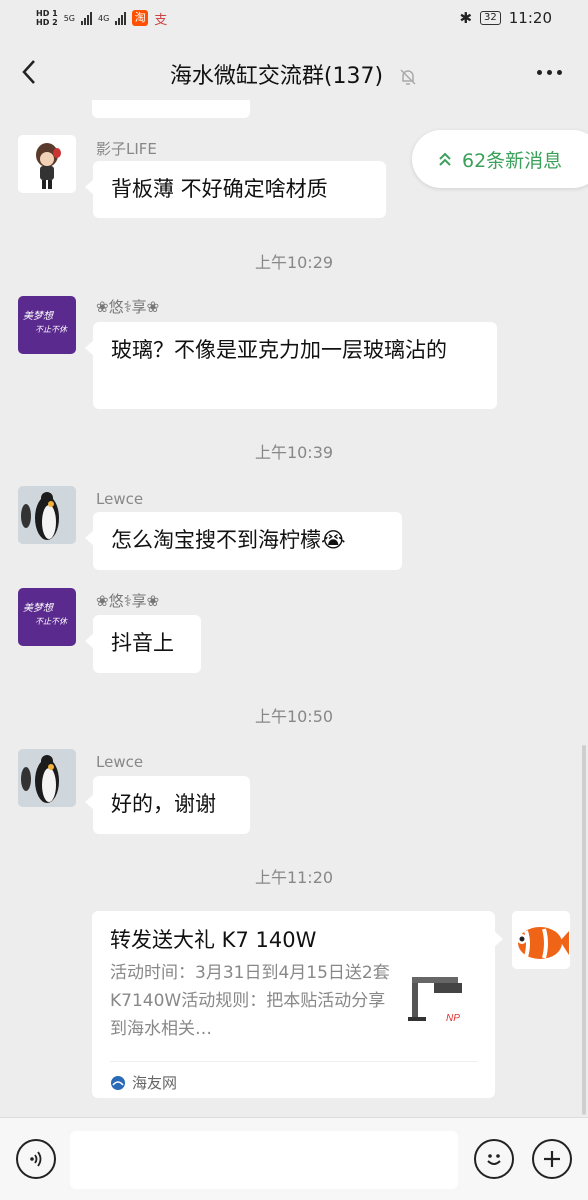  Describe the element at coordinates (140, 18) in the screenshot. I see `taobao-icon: 淘` at that location.